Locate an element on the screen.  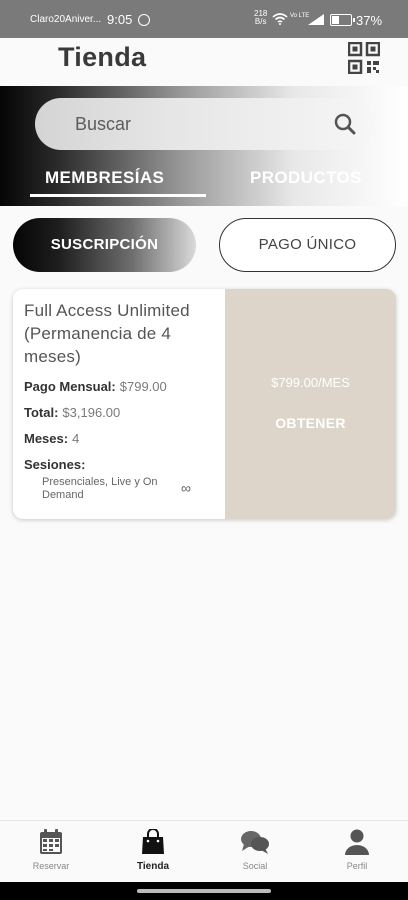
nav-item-tienda: Tienda is located at coordinates (153, 850).